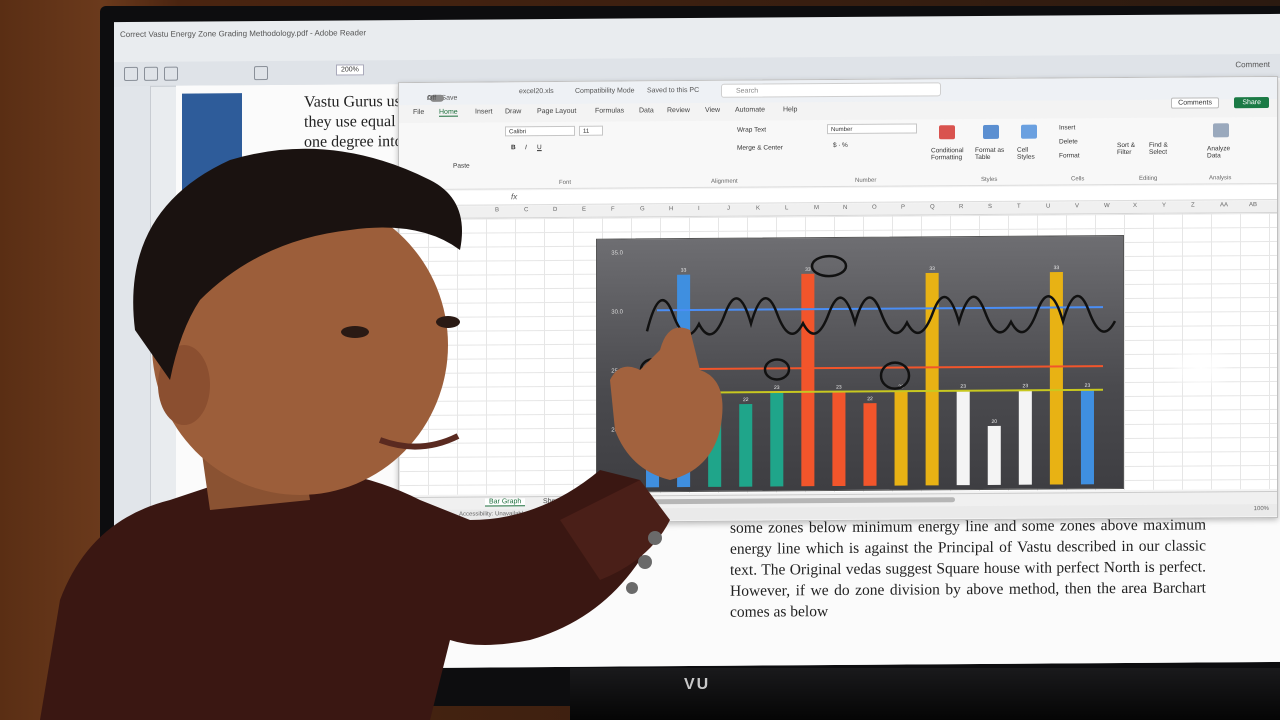 The image size is (1280, 720). Describe the element at coordinates (613, 210) in the screenshot. I see `column-header: F` at that location.